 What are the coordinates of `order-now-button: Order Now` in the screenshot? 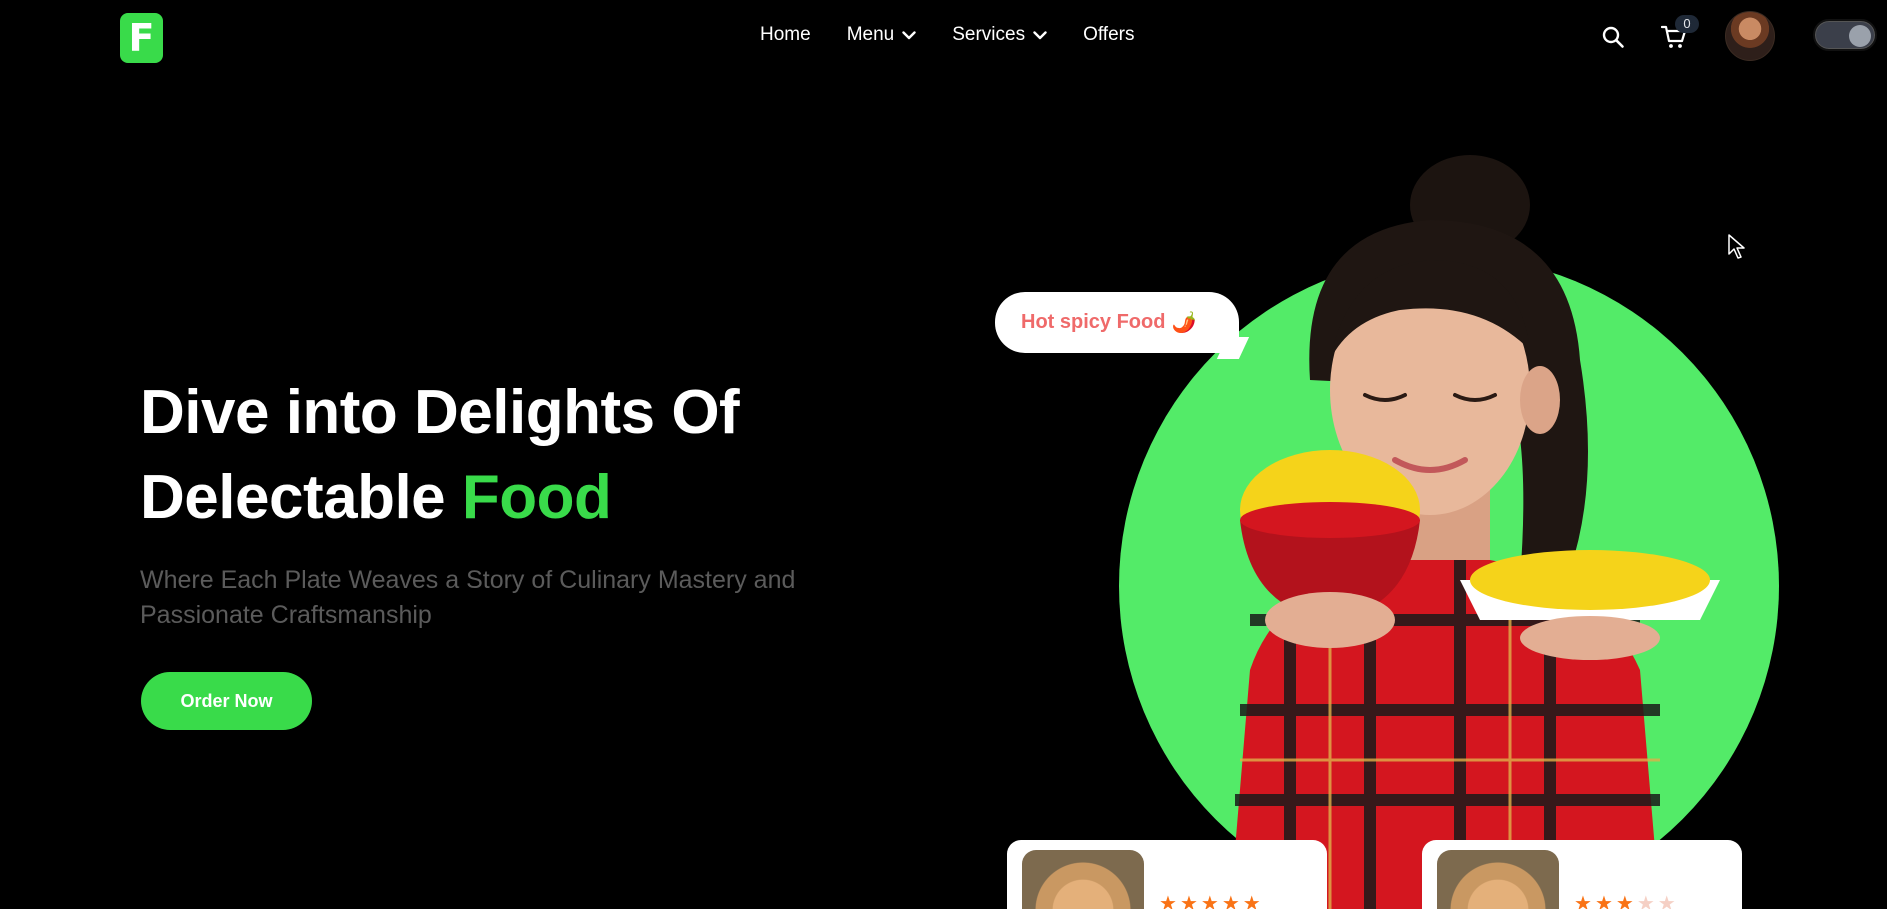 It's located at (226, 701).